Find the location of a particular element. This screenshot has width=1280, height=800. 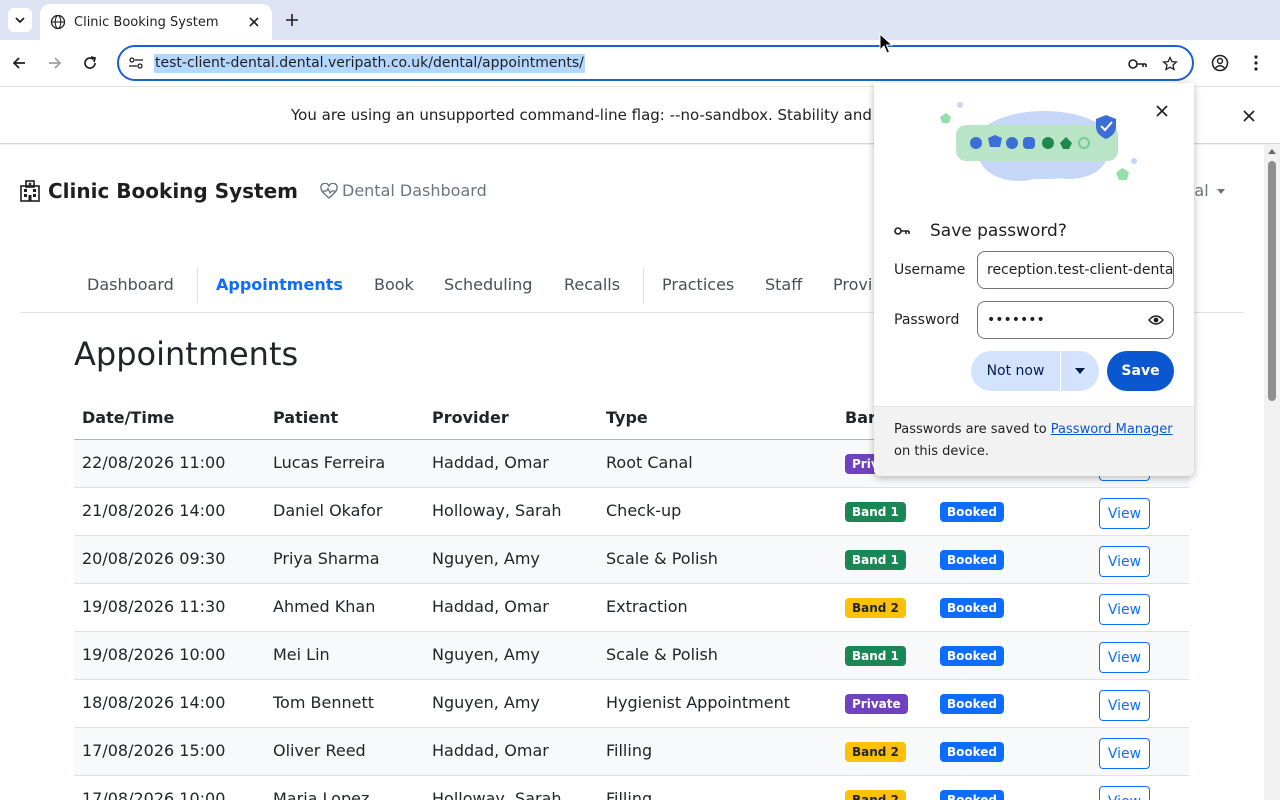

cell-type: Root Canal is located at coordinates (649, 462).